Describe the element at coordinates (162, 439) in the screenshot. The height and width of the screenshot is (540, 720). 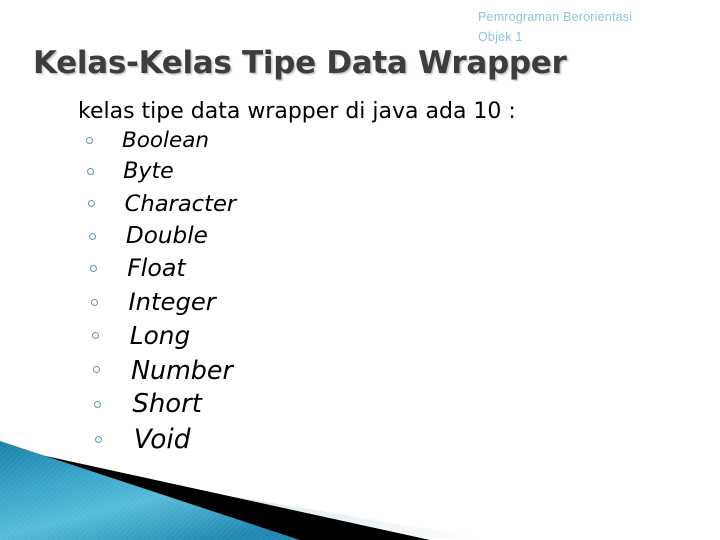
I see `list-item-label: Void` at that location.